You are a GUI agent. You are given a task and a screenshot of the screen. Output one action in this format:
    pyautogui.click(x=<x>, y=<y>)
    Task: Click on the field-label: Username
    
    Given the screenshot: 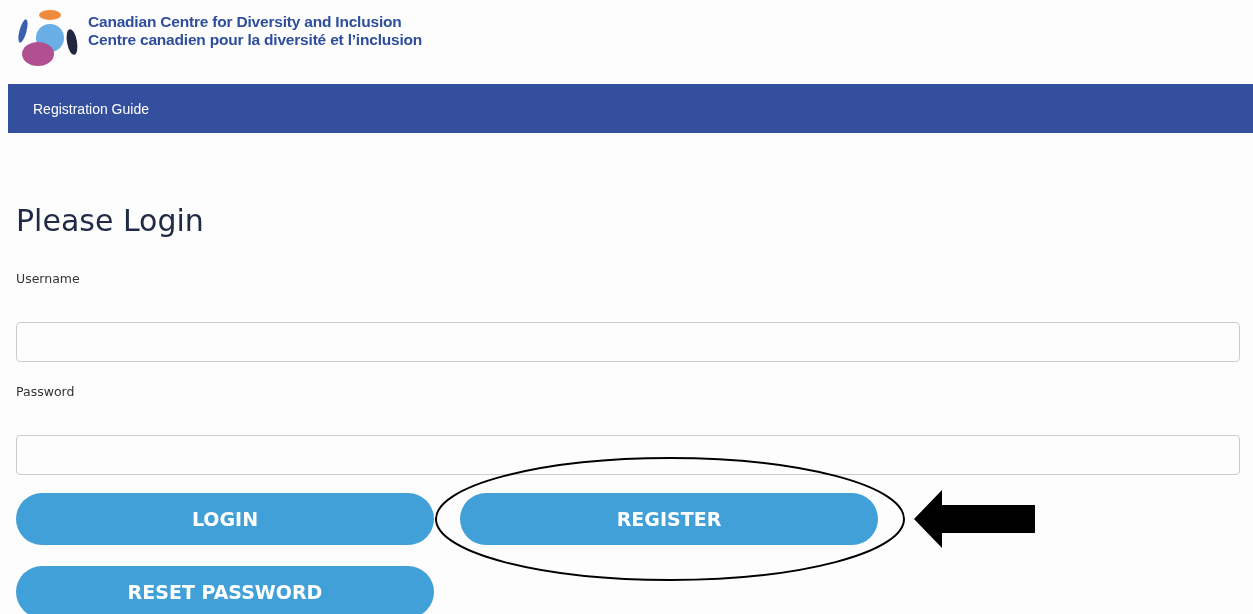 What is the action you would take?
    pyautogui.click(x=48, y=279)
    